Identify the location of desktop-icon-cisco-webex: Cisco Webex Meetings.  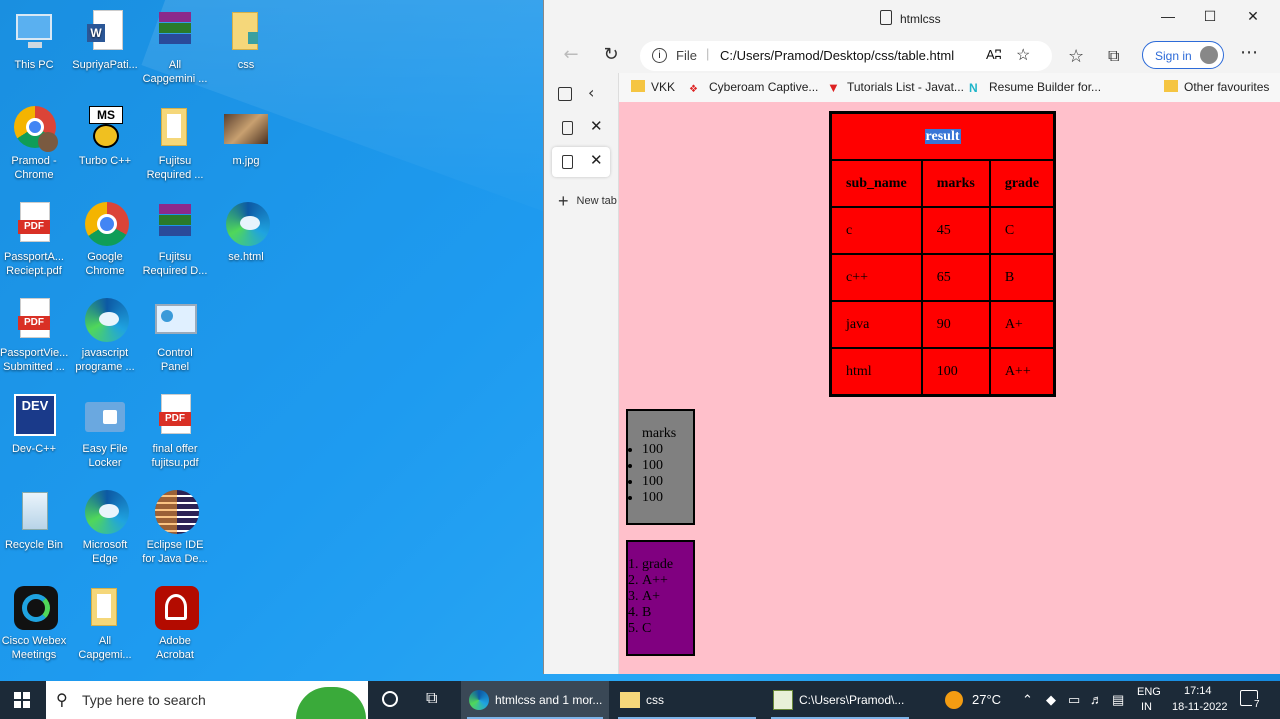
(34, 623).